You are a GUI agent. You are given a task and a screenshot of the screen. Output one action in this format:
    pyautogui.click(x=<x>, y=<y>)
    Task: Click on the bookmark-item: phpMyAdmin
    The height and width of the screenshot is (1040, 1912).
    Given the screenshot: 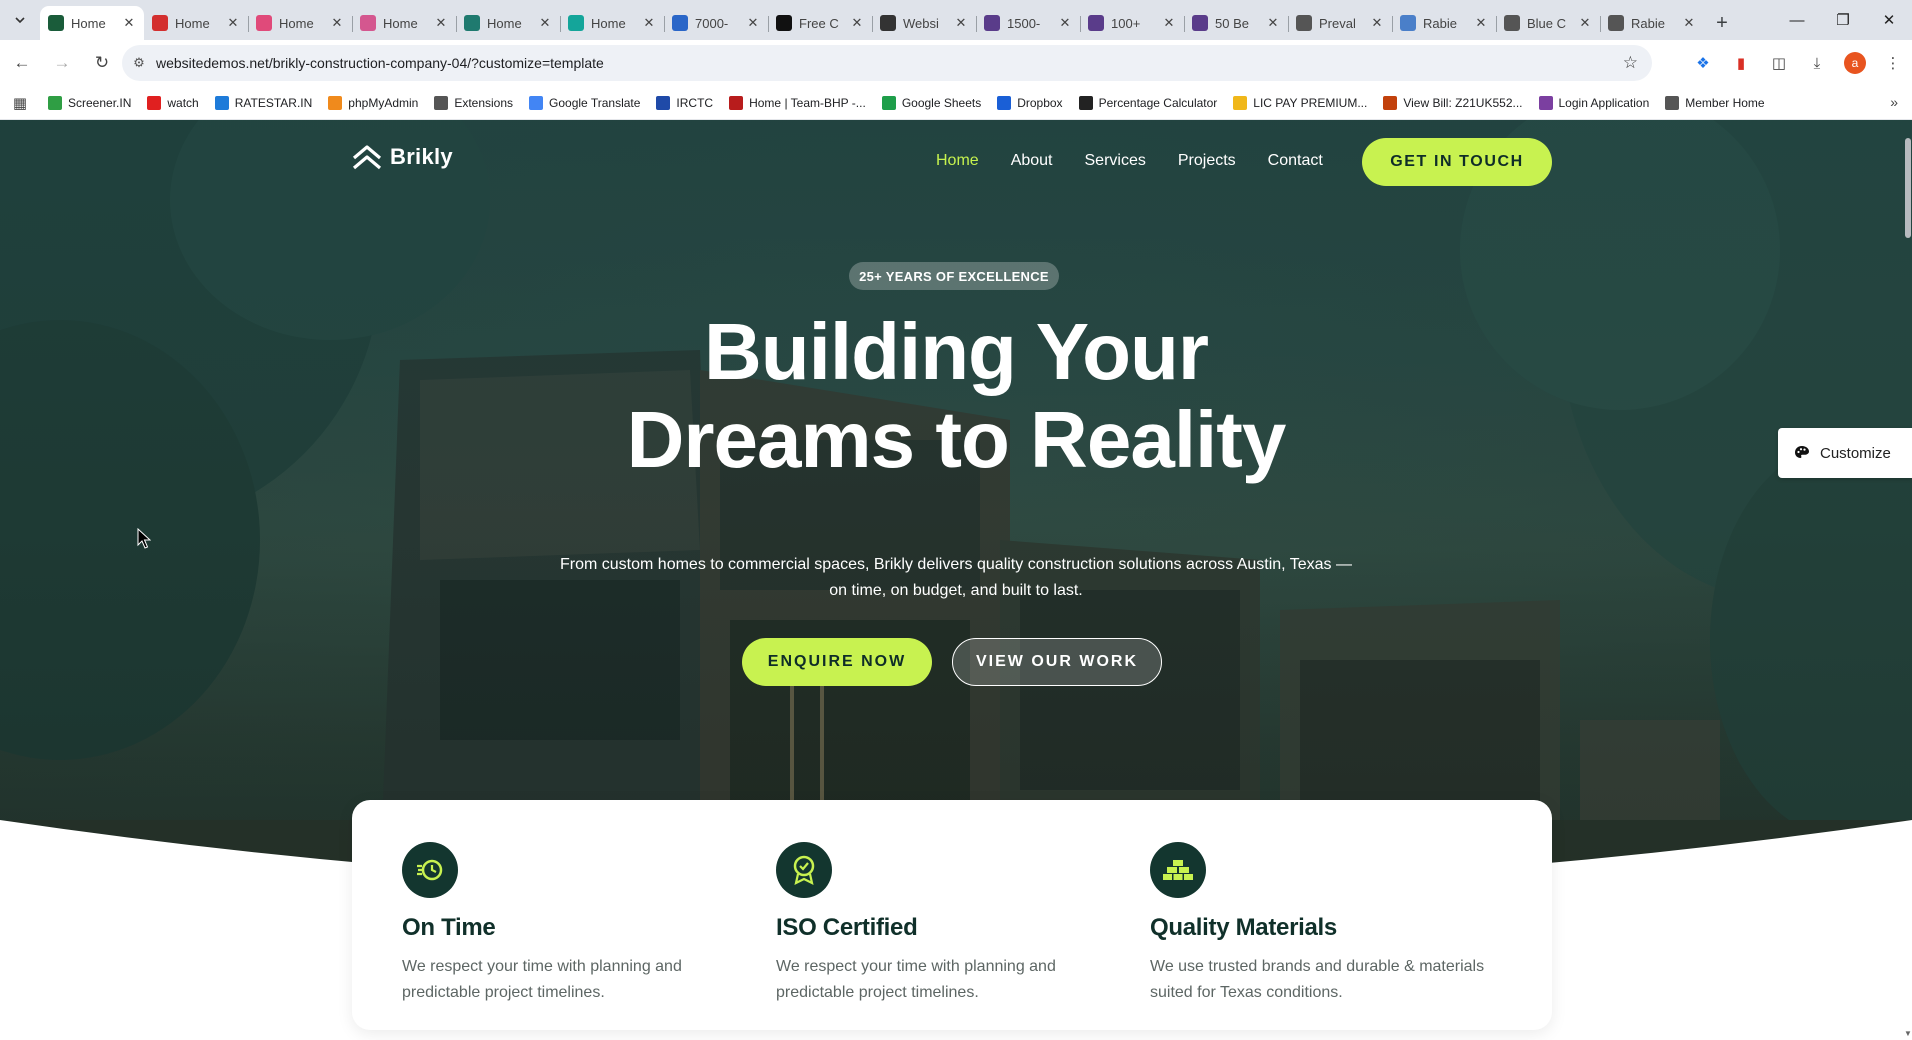 What is the action you would take?
    pyautogui.click(x=373, y=103)
    